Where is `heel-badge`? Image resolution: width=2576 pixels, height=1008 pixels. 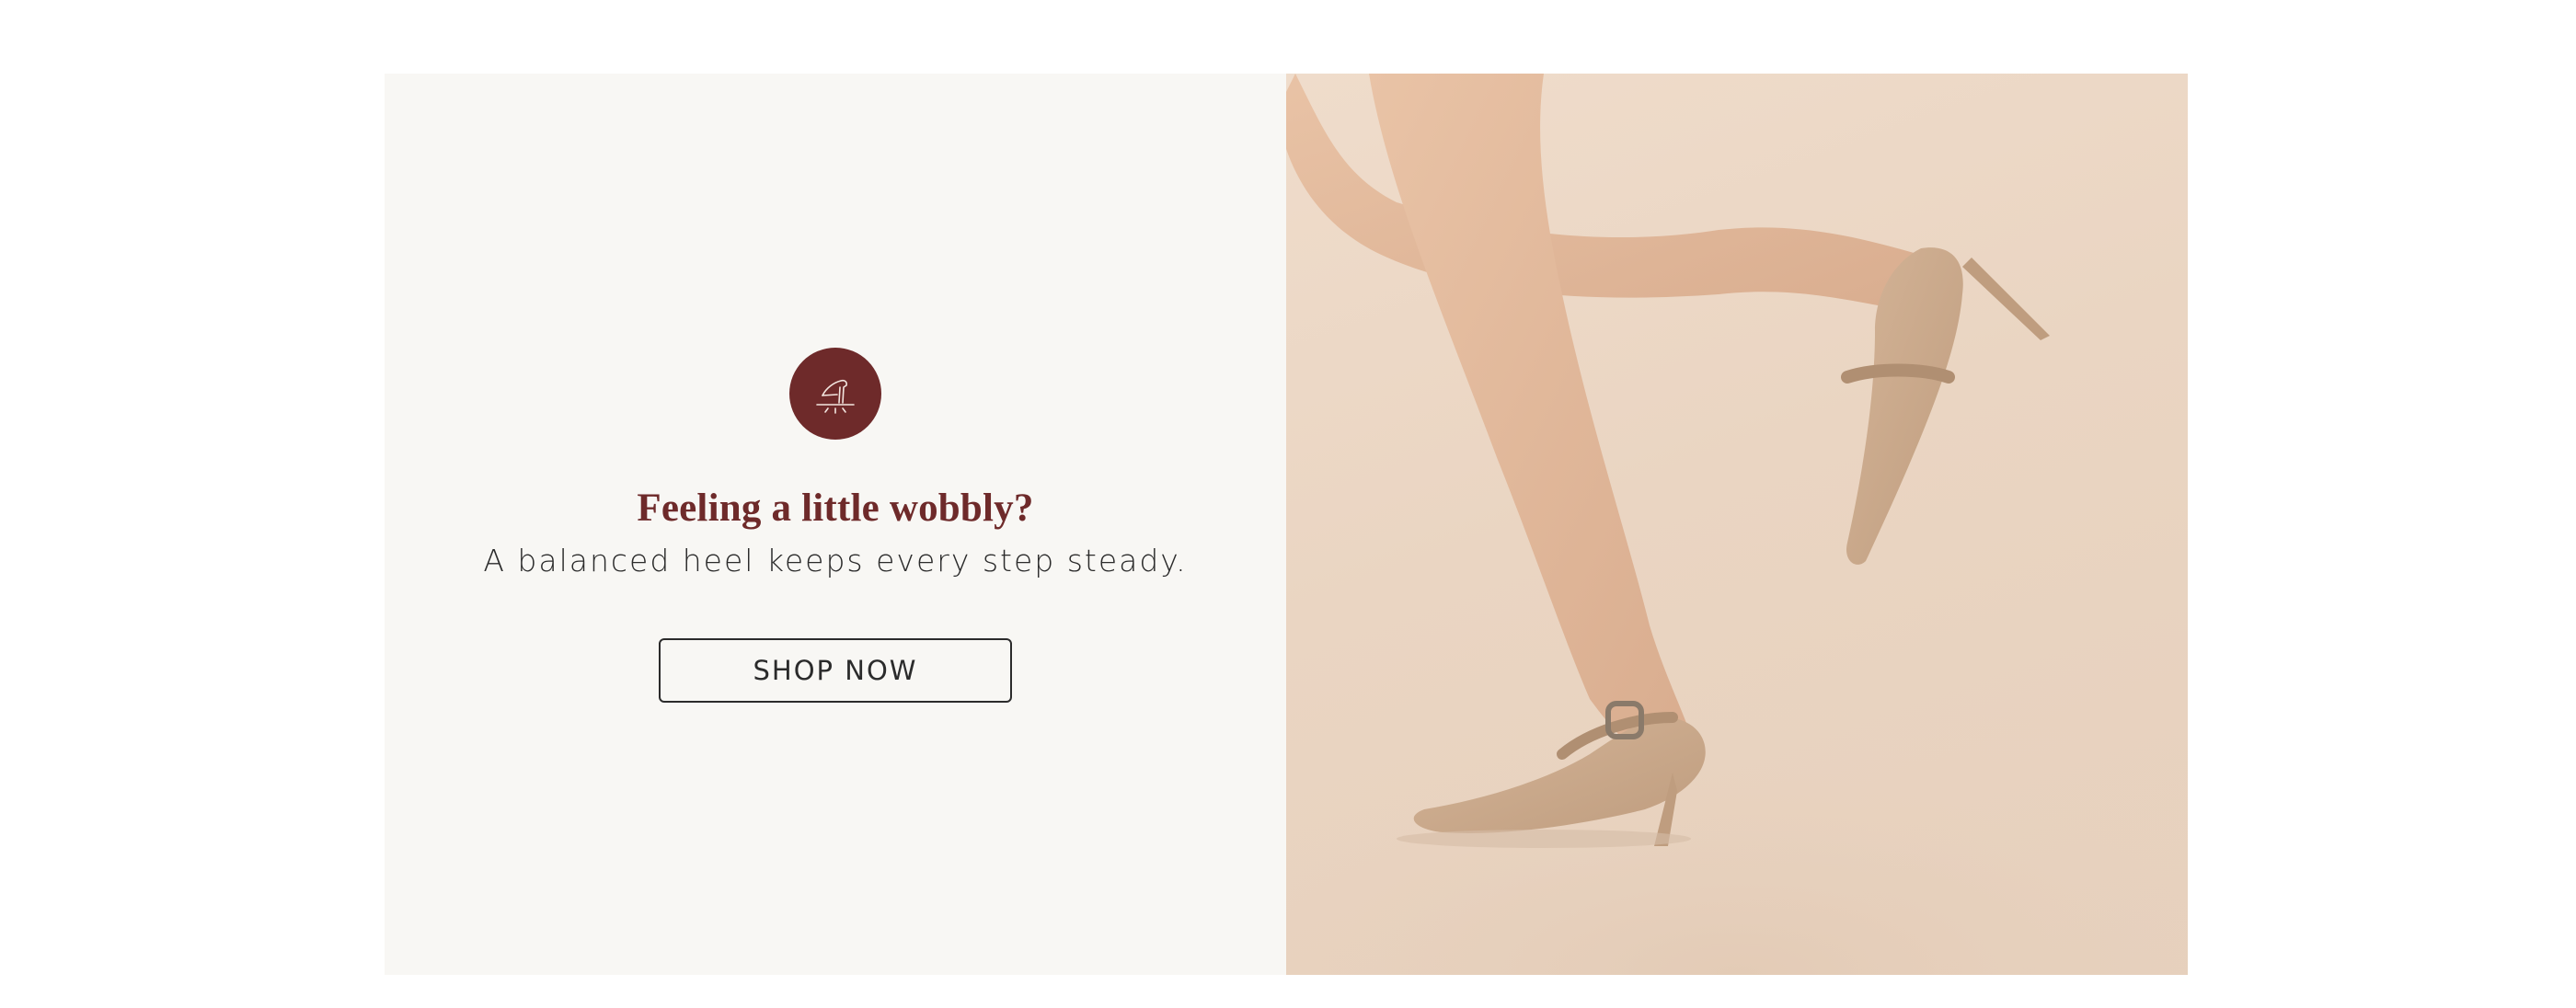
heel-badge is located at coordinates (835, 394).